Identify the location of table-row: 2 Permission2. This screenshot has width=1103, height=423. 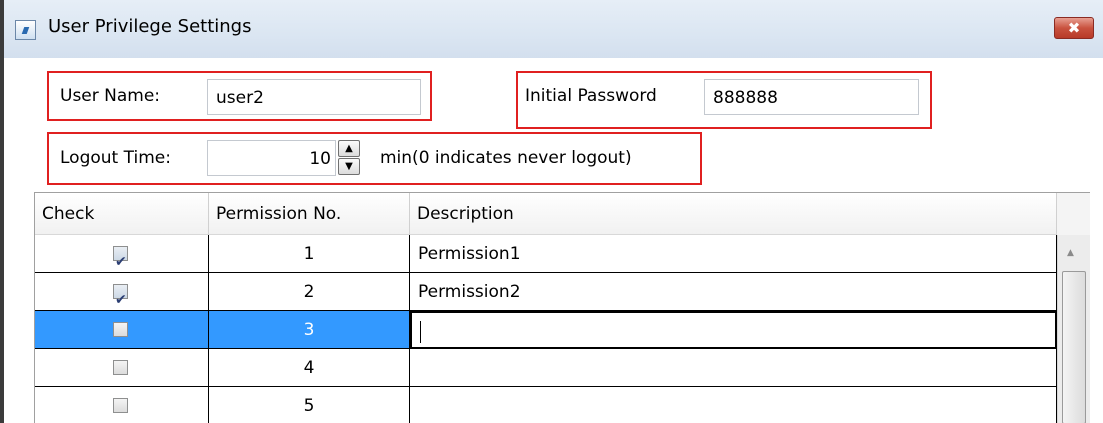
(546, 296).